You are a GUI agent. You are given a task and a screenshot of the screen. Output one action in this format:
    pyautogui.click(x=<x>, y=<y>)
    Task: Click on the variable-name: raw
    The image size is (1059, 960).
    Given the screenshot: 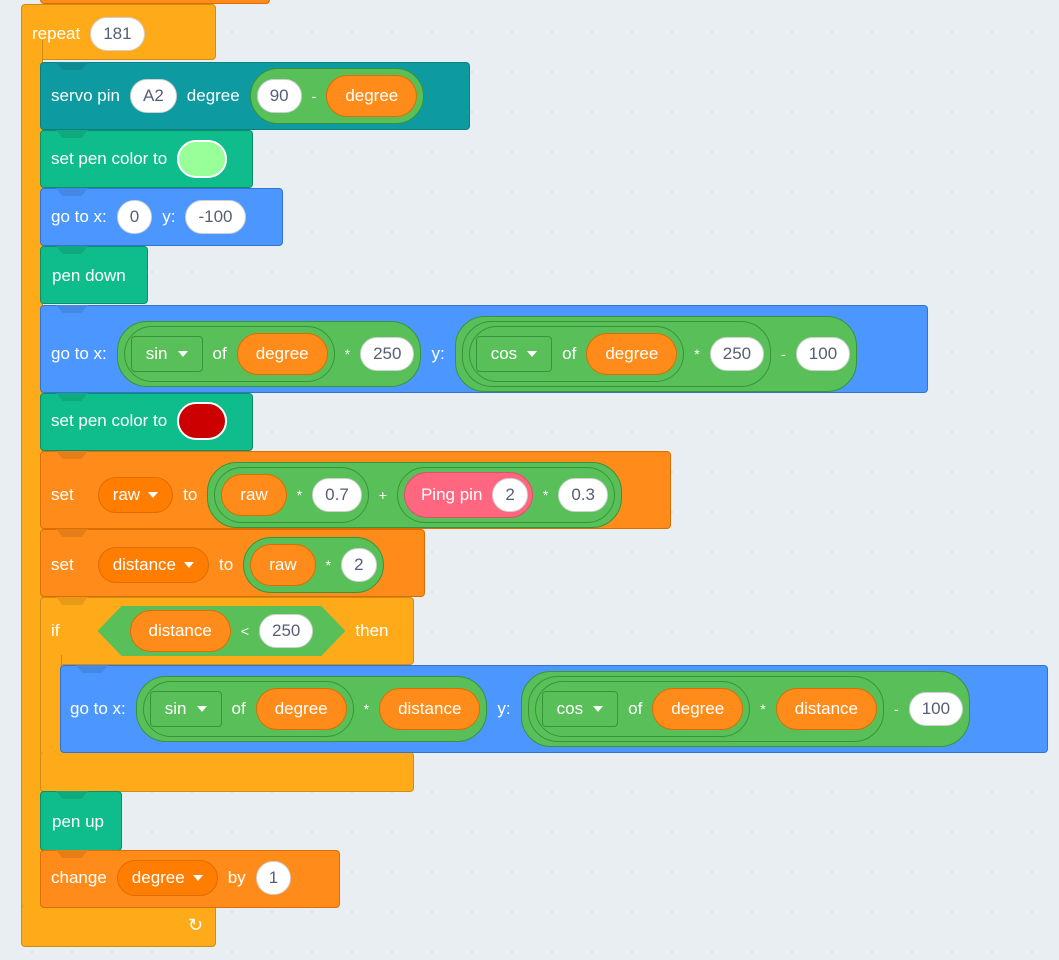 What is the action you would take?
    pyautogui.click(x=126, y=494)
    